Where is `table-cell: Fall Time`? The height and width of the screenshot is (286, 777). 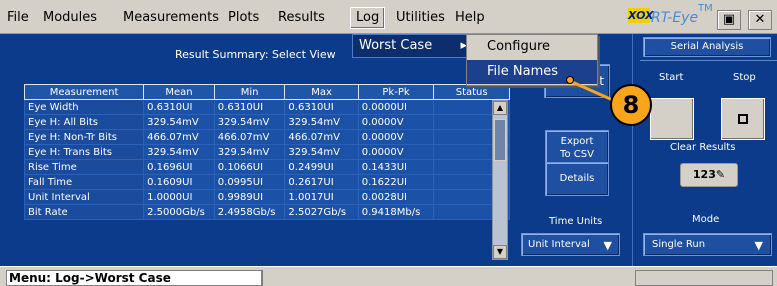
table-cell: Fall Time is located at coordinates (84, 182).